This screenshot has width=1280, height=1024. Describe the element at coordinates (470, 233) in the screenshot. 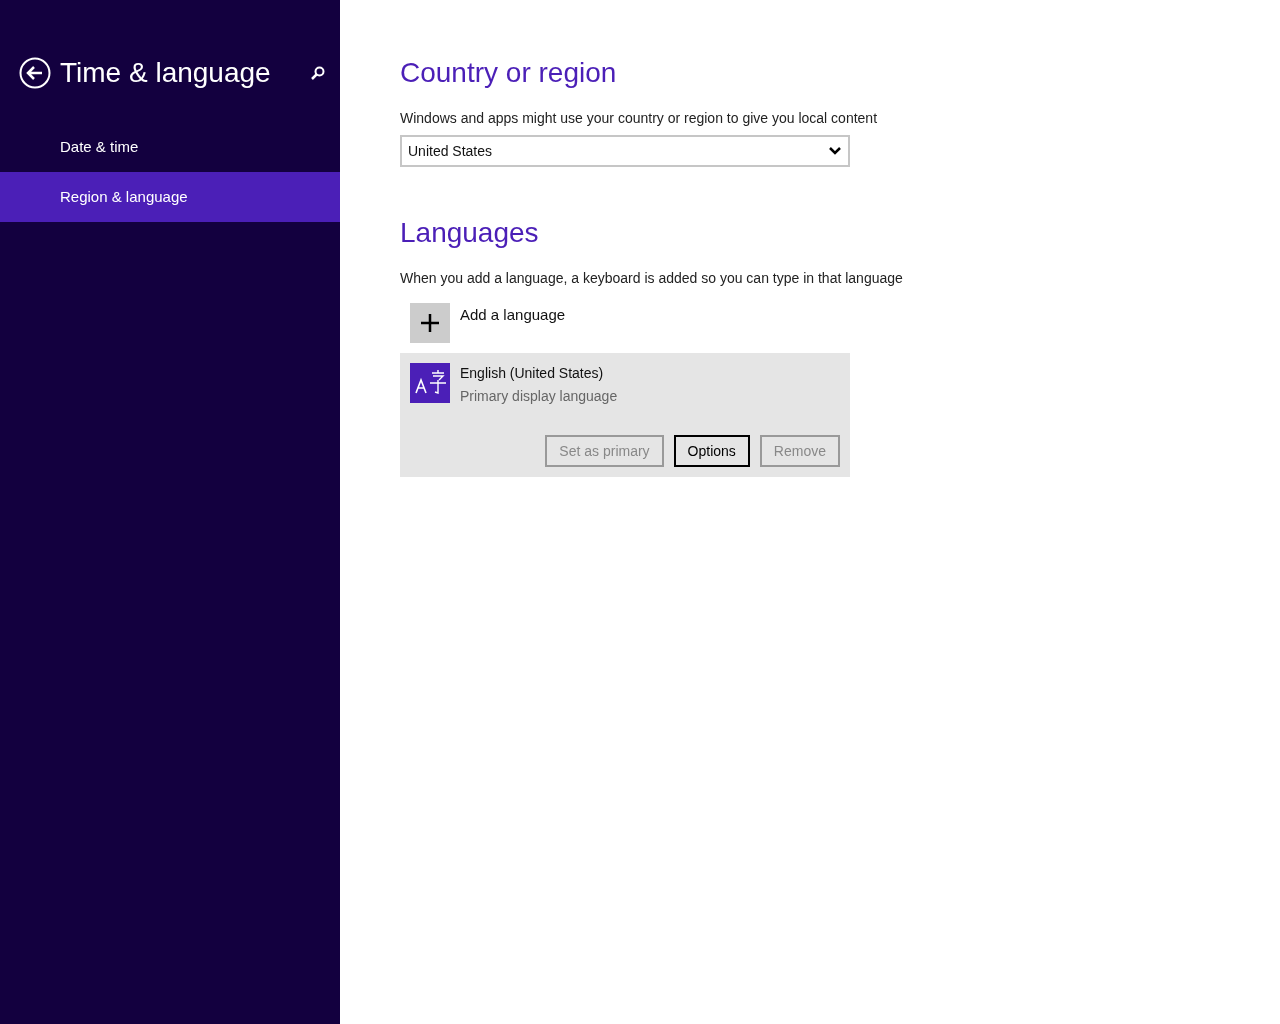

I see `section-heading: Languages` at that location.